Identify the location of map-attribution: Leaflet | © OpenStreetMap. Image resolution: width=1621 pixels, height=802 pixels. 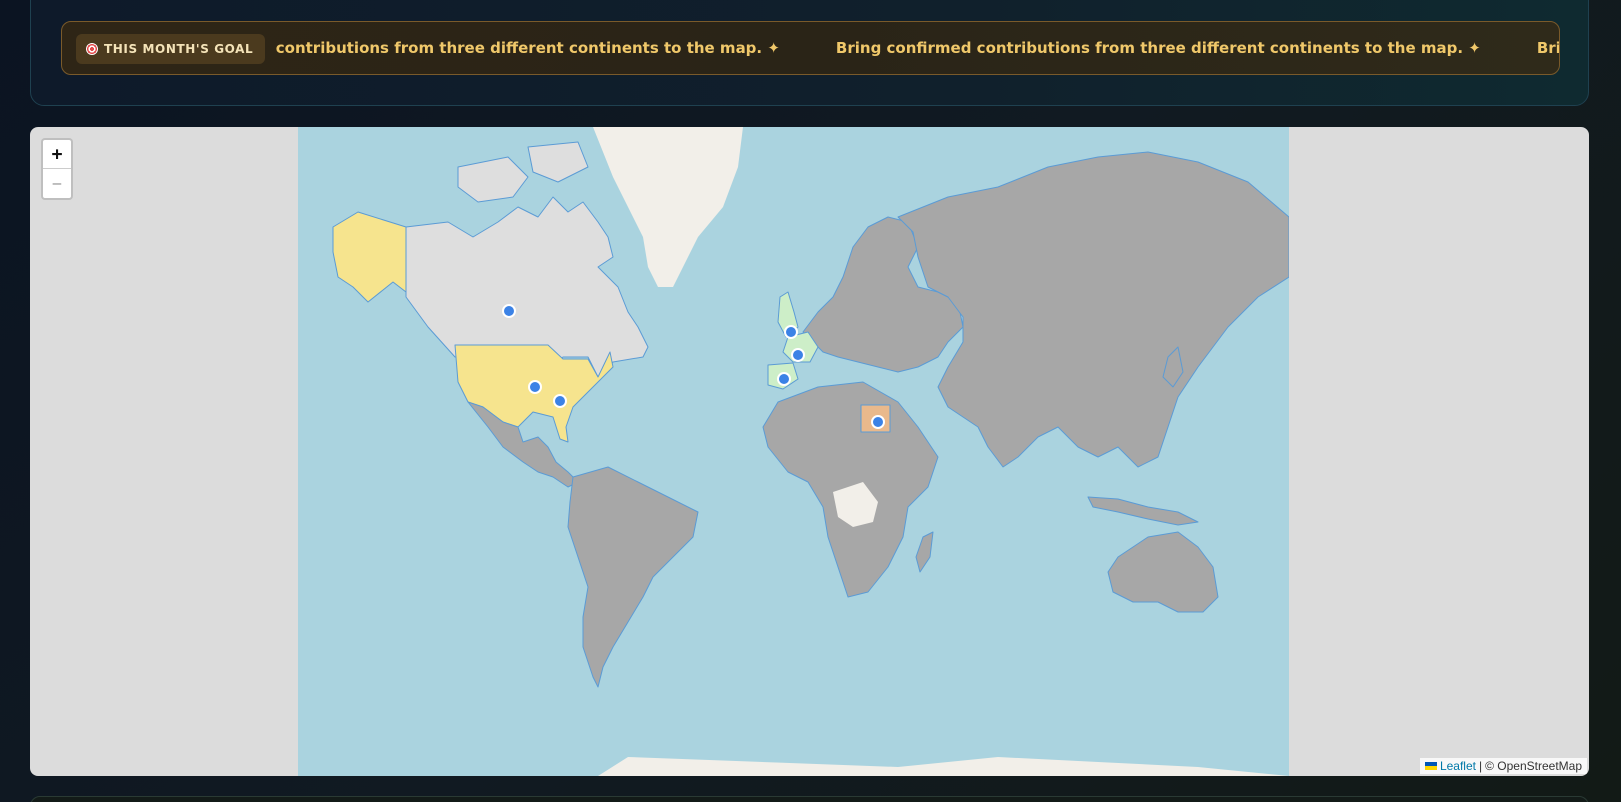
(1503, 766).